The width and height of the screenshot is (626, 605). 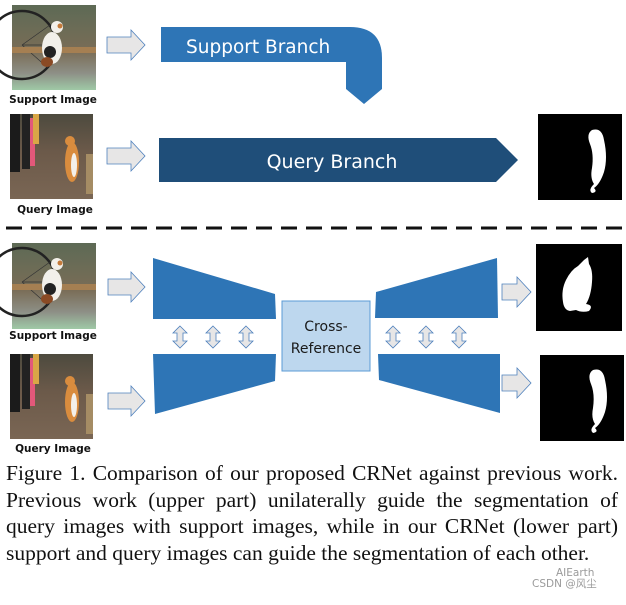 What do you see at coordinates (51, 156) in the screenshot?
I see `upper-query-image` at bounding box center [51, 156].